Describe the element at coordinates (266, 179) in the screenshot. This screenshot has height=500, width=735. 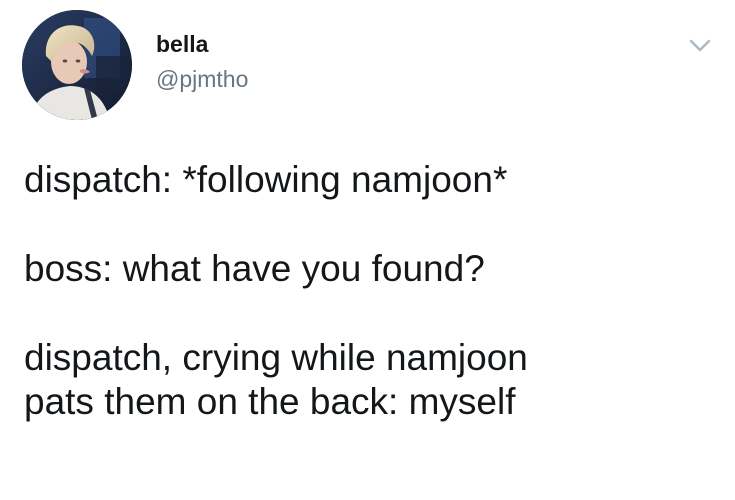
I see `tweet-text-line: dispatch: *following namjoon*` at that location.